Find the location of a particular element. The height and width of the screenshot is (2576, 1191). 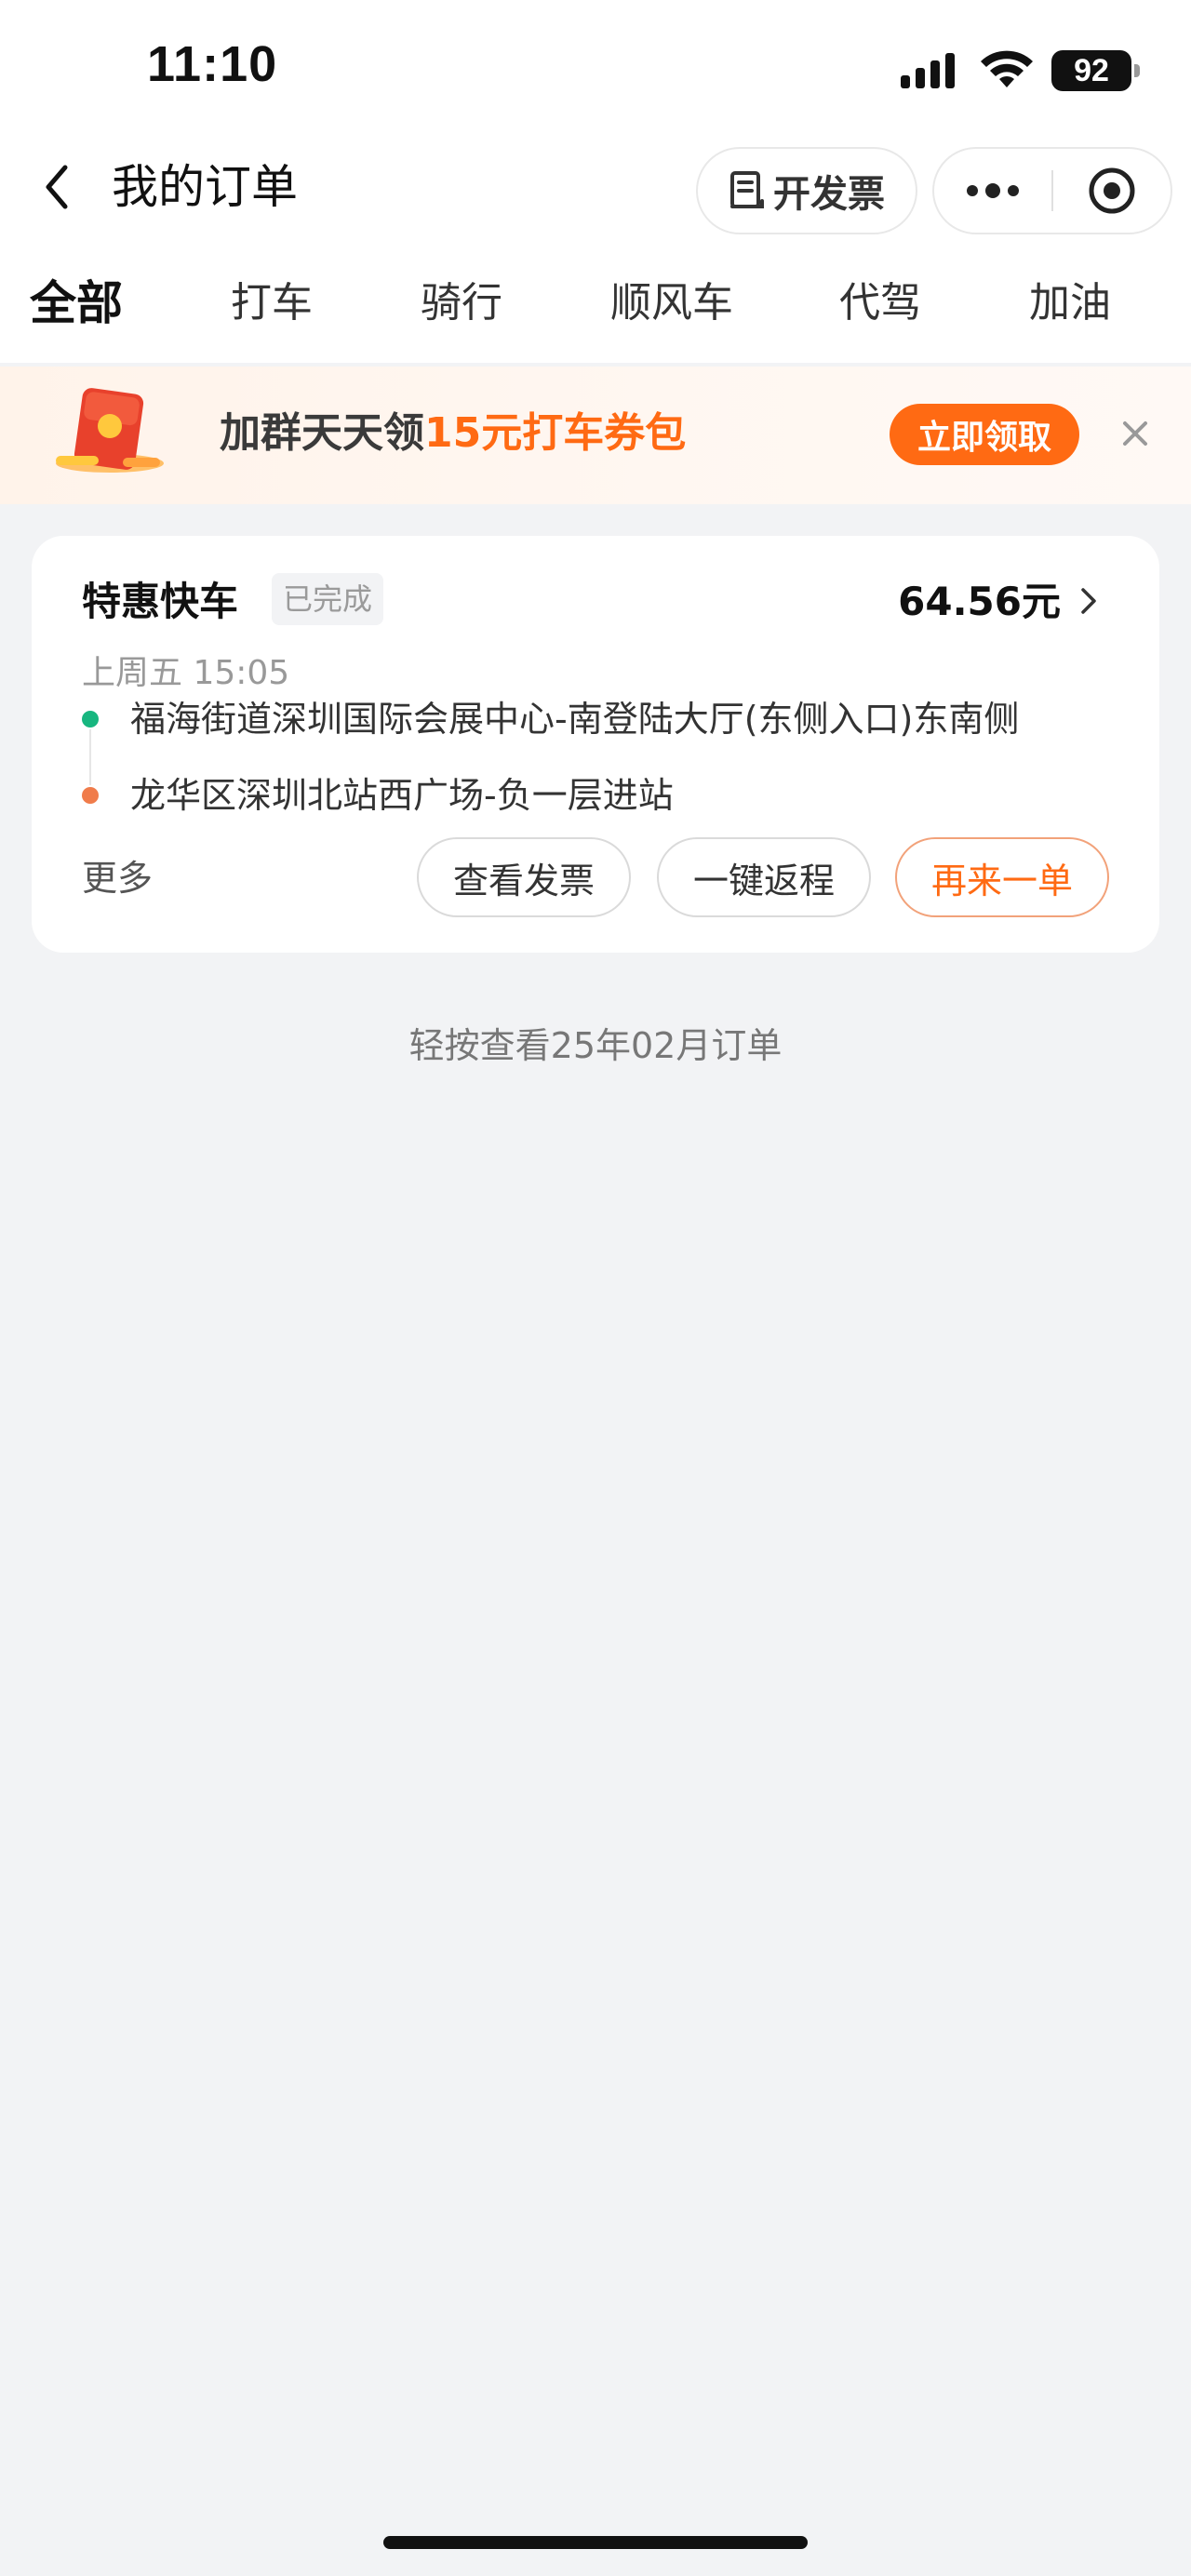

red-envelope-icon is located at coordinates (110, 430).